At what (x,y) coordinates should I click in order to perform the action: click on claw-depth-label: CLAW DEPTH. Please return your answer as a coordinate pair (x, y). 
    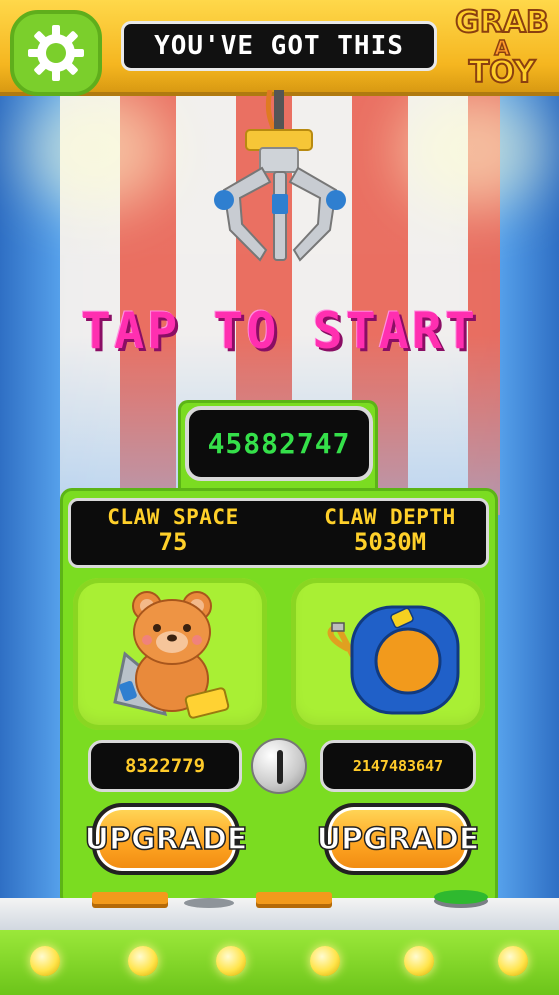
    Looking at the image, I should click on (390, 517).